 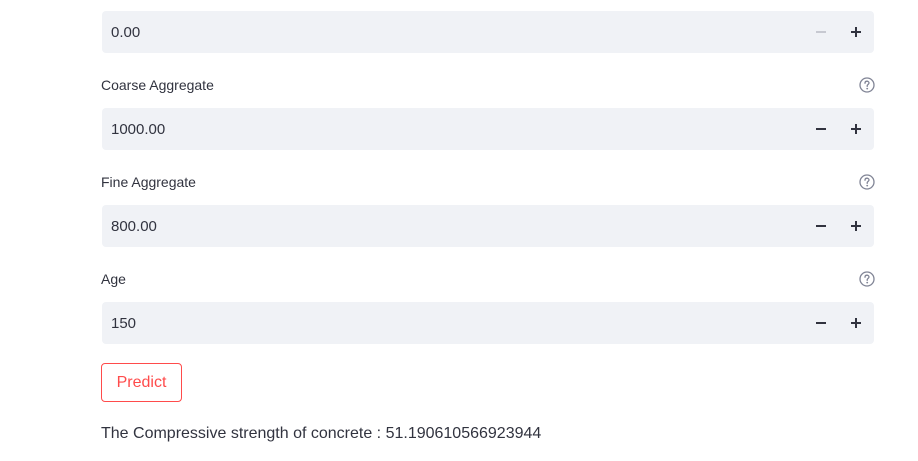 I want to click on fine-aggregate-input, so click(x=447, y=226).